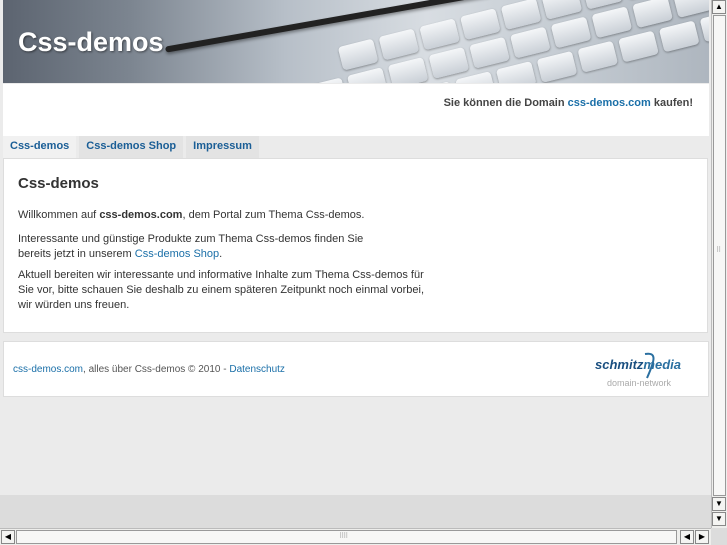 The height and width of the screenshot is (545, 727). Describe the element at coordinates (177, 254) in the screenshot. I see `shop-link: Css-demos Shop` at that location.